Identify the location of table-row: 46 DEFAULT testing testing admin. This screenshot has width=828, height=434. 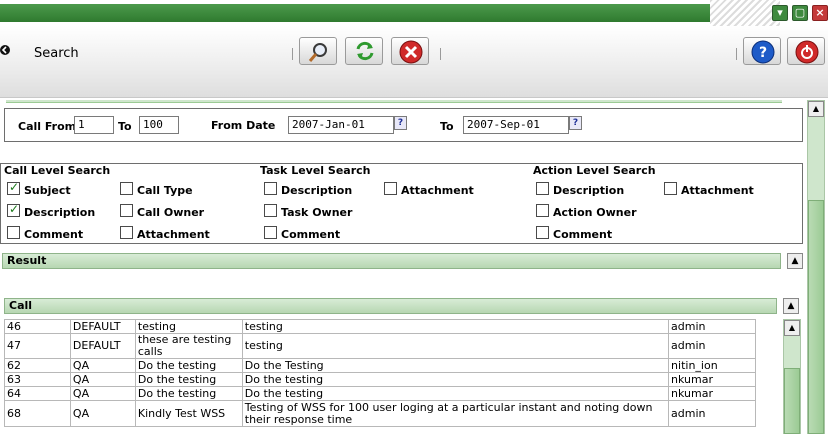
(380, 326).